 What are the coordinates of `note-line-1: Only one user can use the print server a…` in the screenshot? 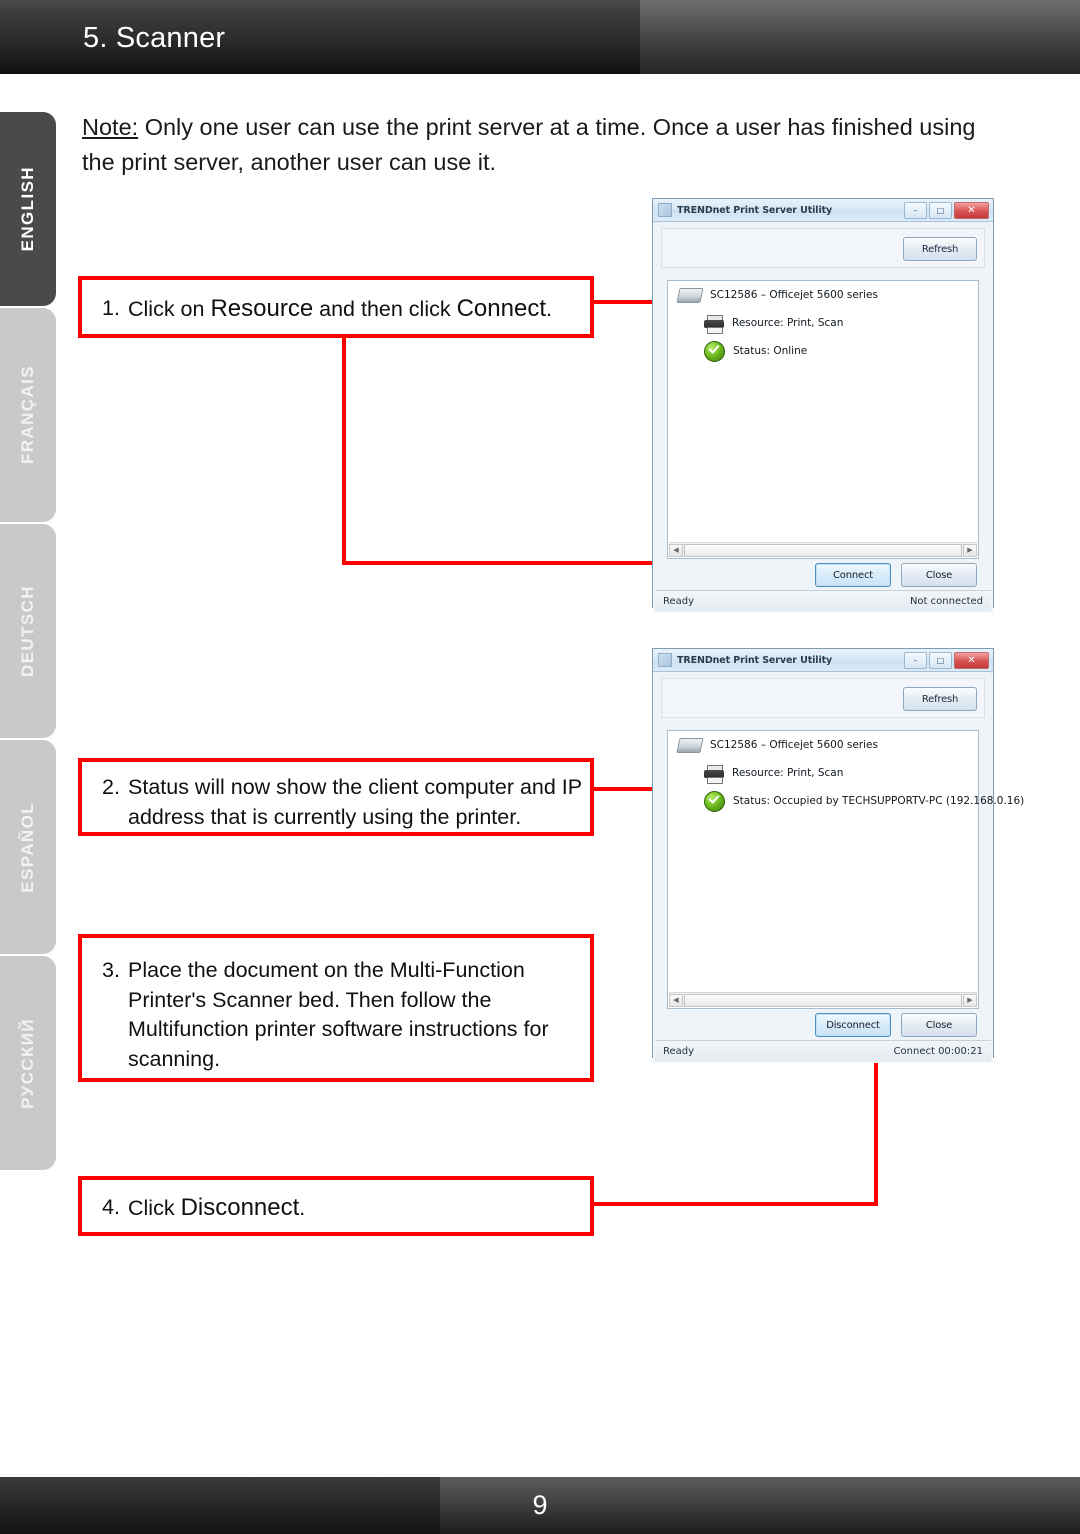 It's located at (557, 127).